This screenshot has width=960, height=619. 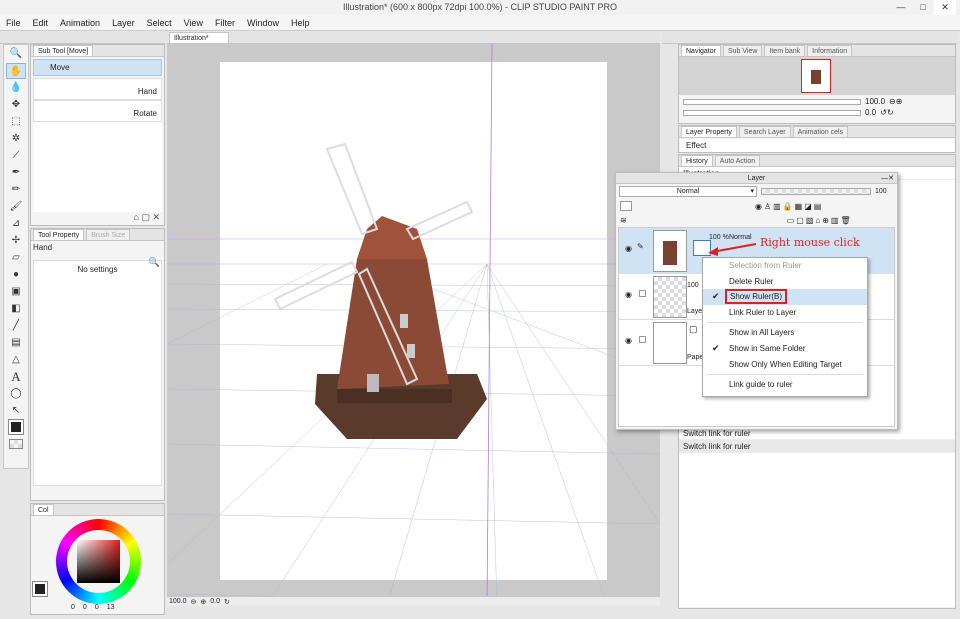 What do you see at coordinates (194, 602) in the screenshot?
I see `zoom-out-icon: ⊖` at bounding box center [194, 602].